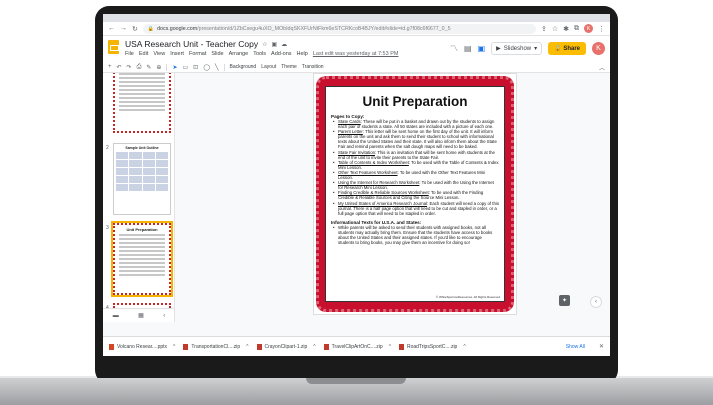  I want to click on menu-file: File, so click(129, 54).